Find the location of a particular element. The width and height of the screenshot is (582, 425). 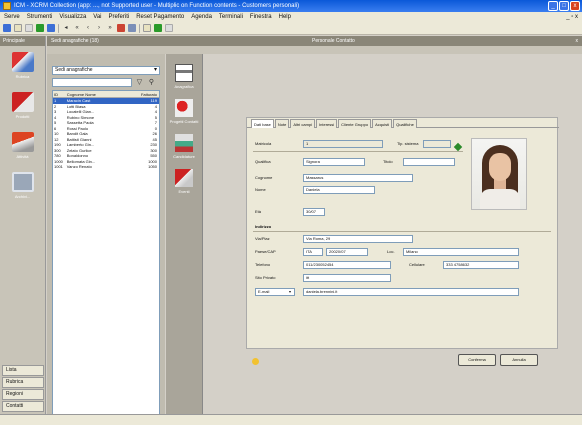

divider is located at coordinates (358, 151).